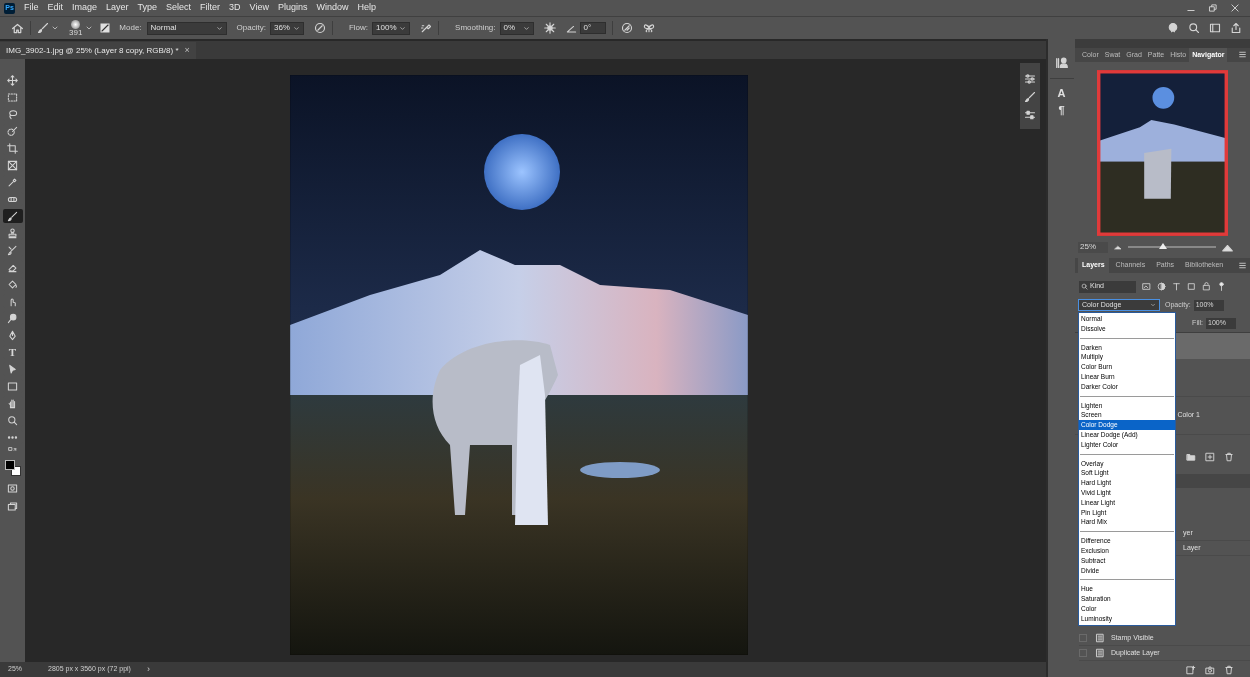 Image resolution: width=1250 pixels, height=677 pixels. I want to click on smart-object-filter-icon, so click(1206, 286).